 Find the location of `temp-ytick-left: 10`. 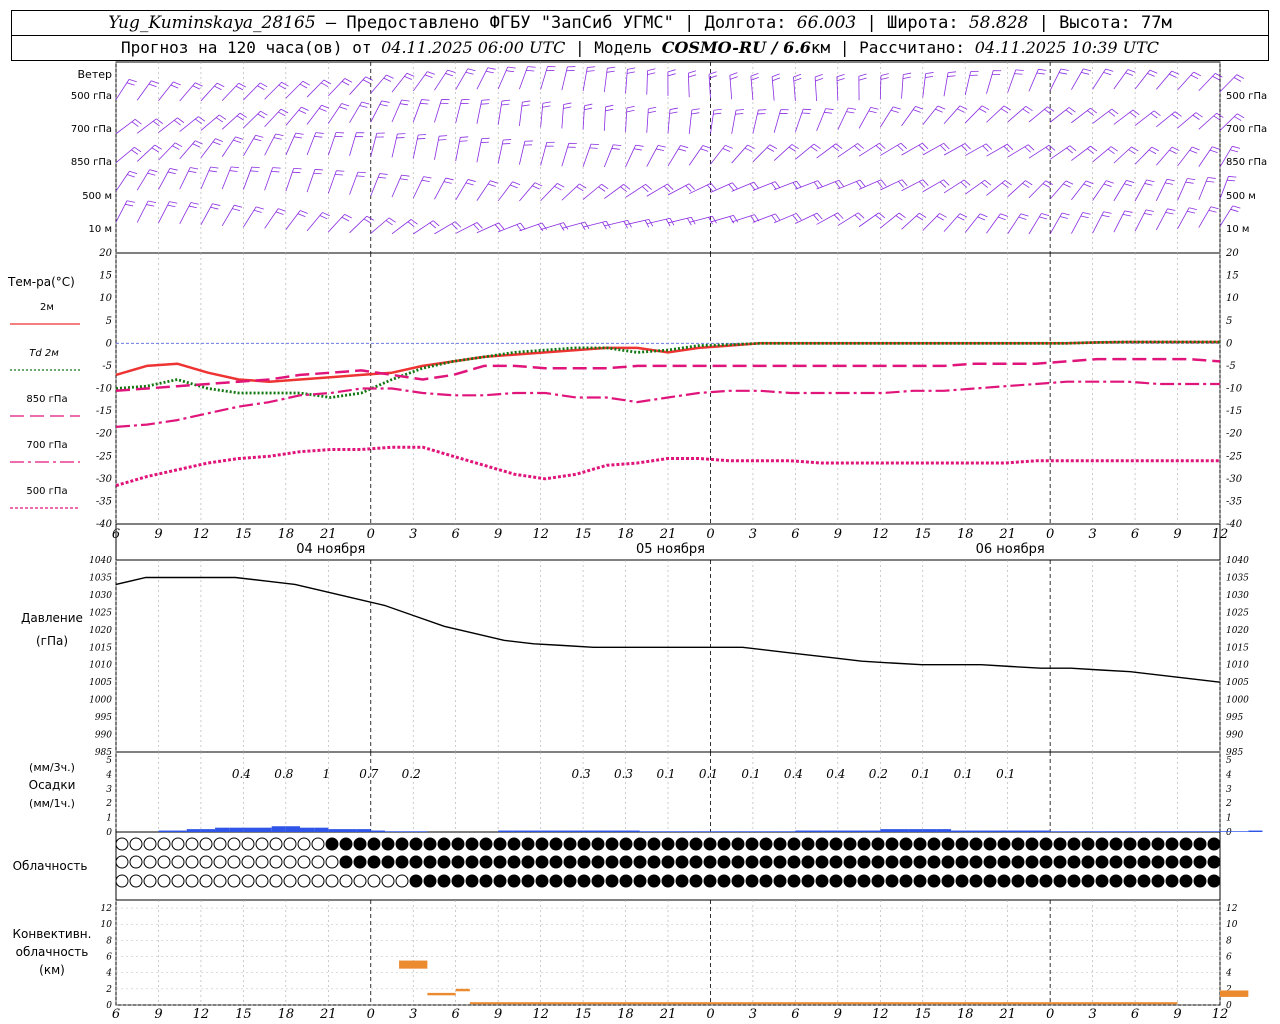

temp-ytick-left: 10 is located at coordinates (105, 298).